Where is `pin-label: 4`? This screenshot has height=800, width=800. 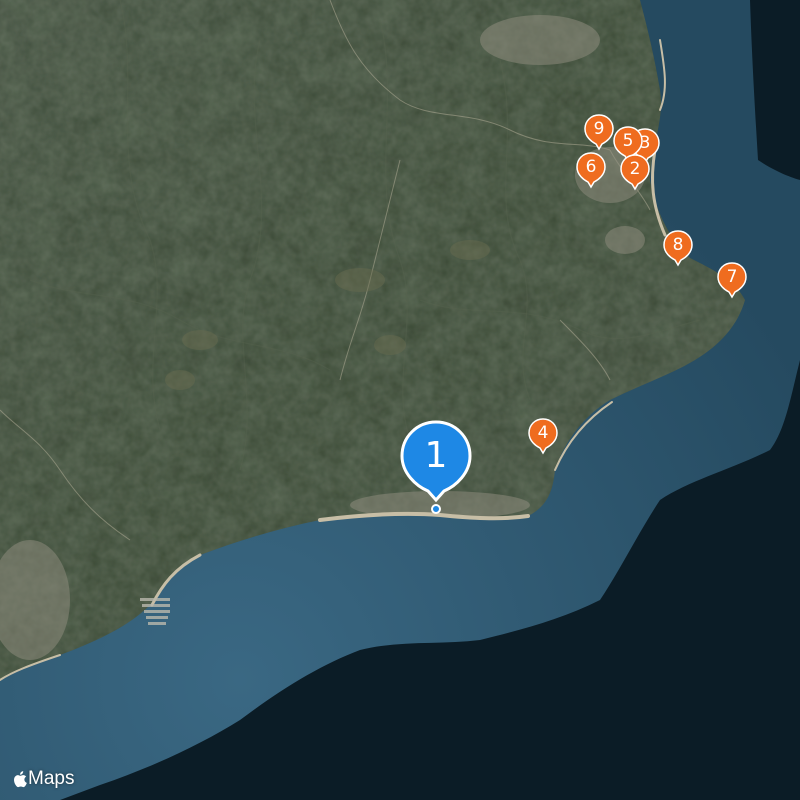 pin-label: 4 is located at coordinates (543, 433).